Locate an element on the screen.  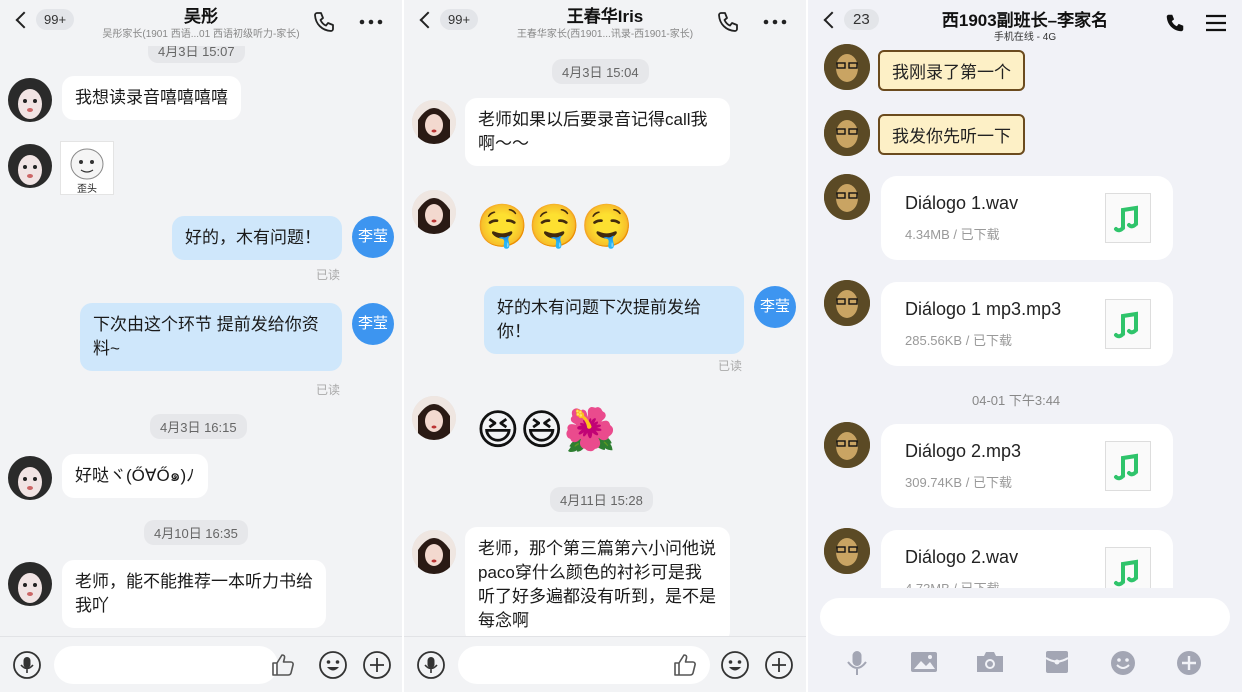
menu-icon is located at coordinates (1216, 23).